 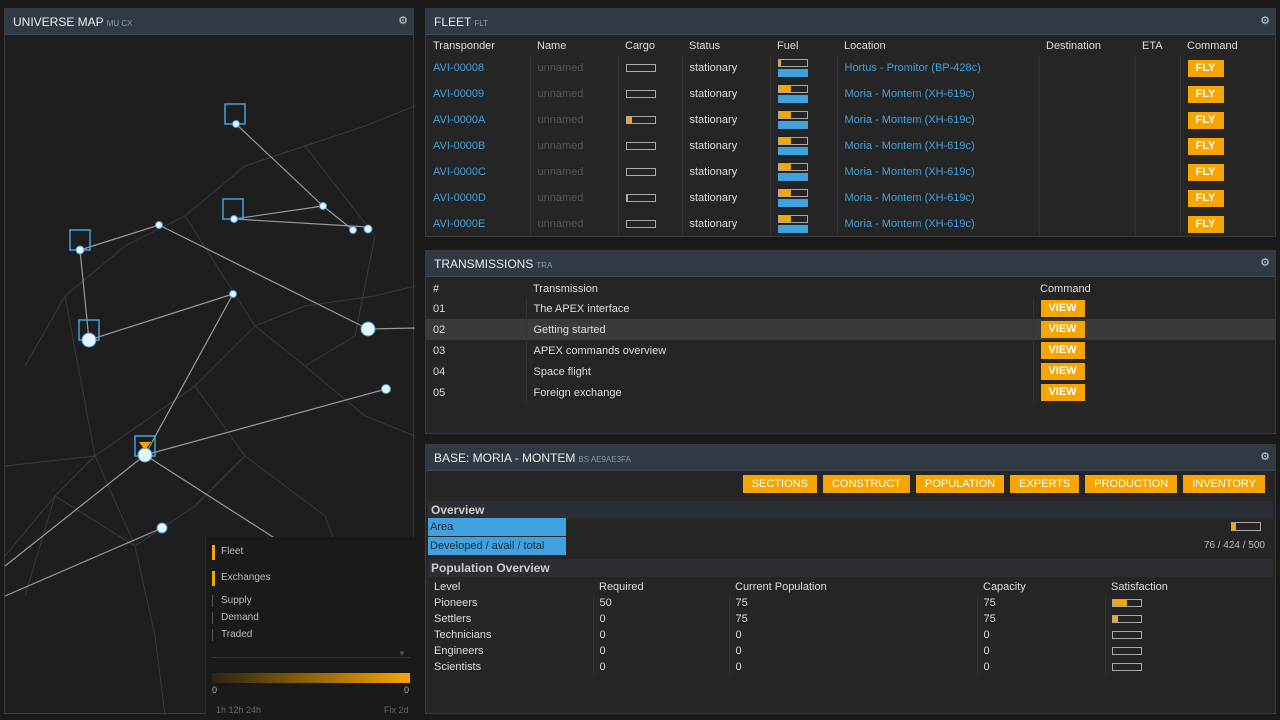 What do you see at coordinates (779, 484) in the screenshot?
I see `base-sections-button: SECTIONS` at bounding box center [779, 484].